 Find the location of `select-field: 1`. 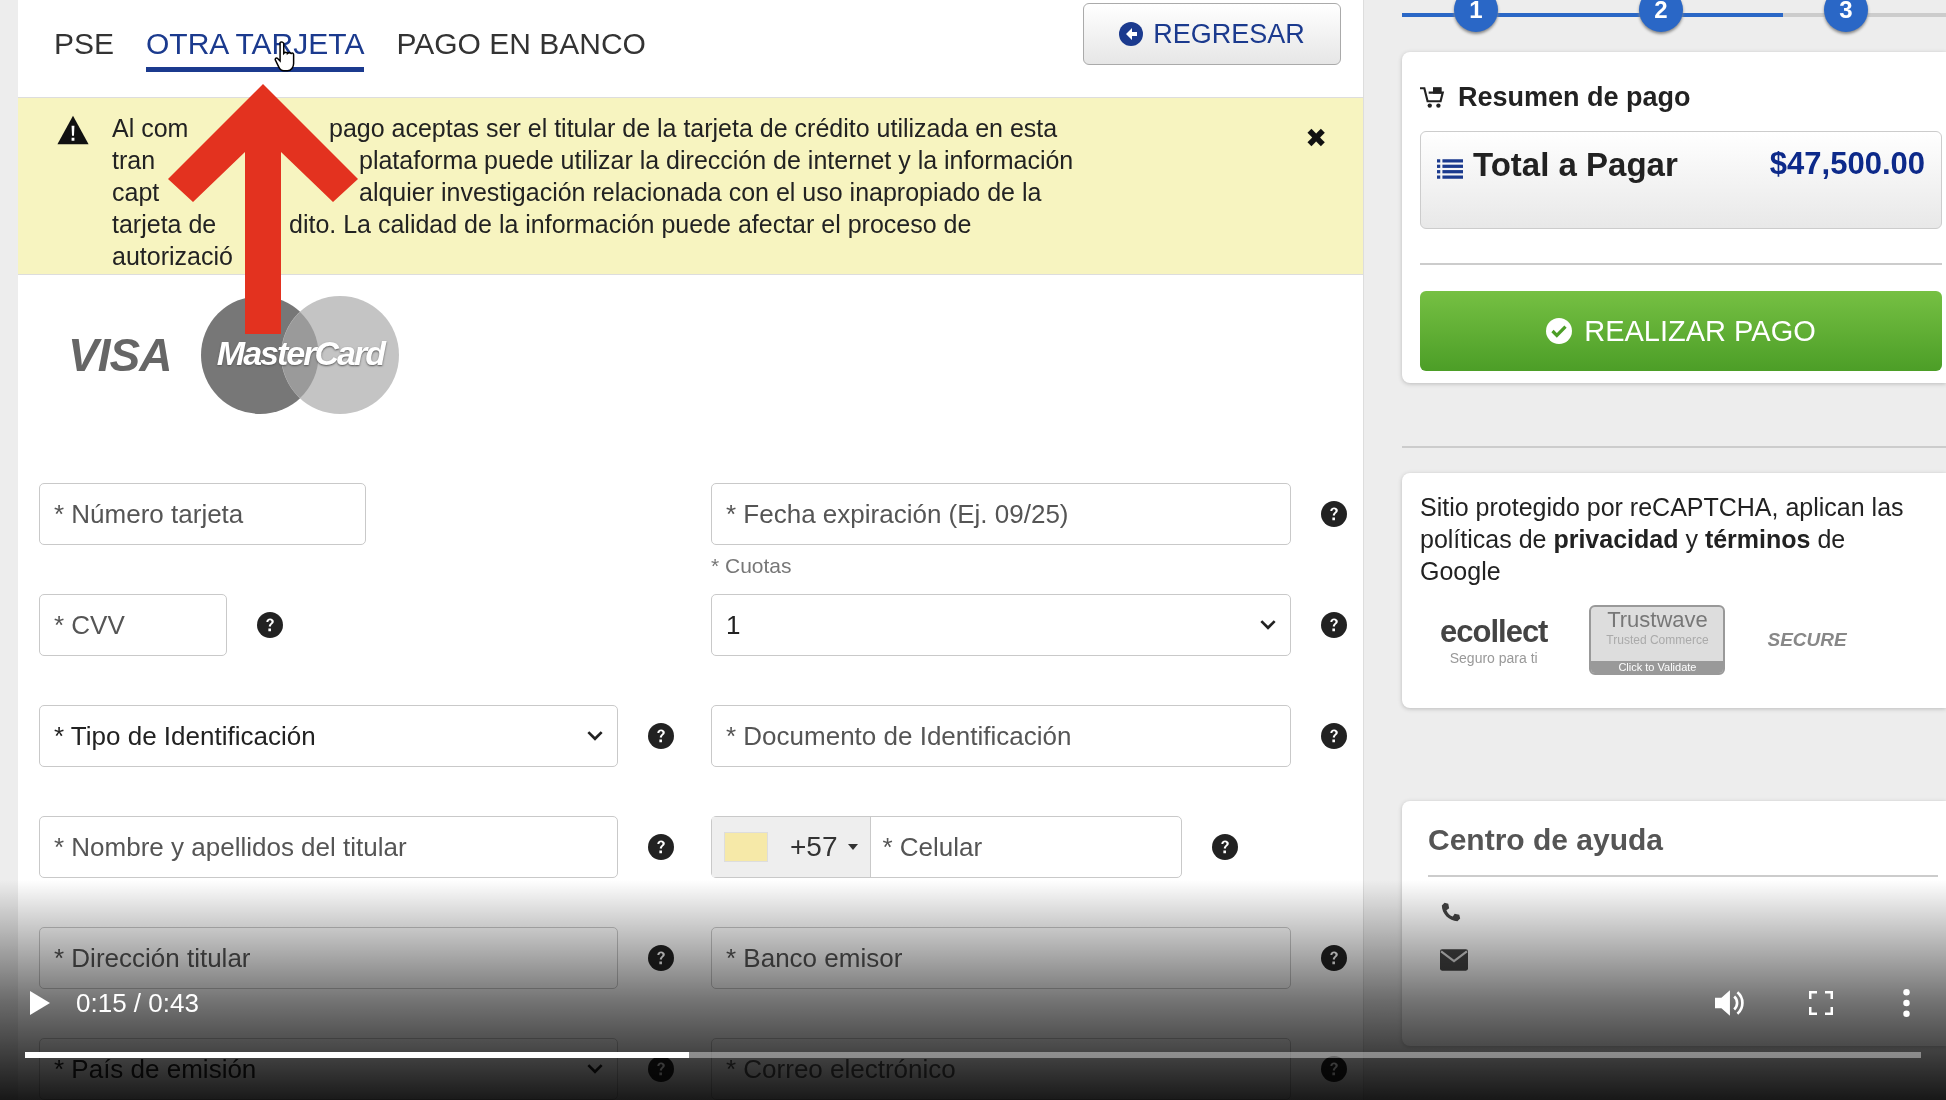

select-field: 1 is located at coordinates (1001, 625).